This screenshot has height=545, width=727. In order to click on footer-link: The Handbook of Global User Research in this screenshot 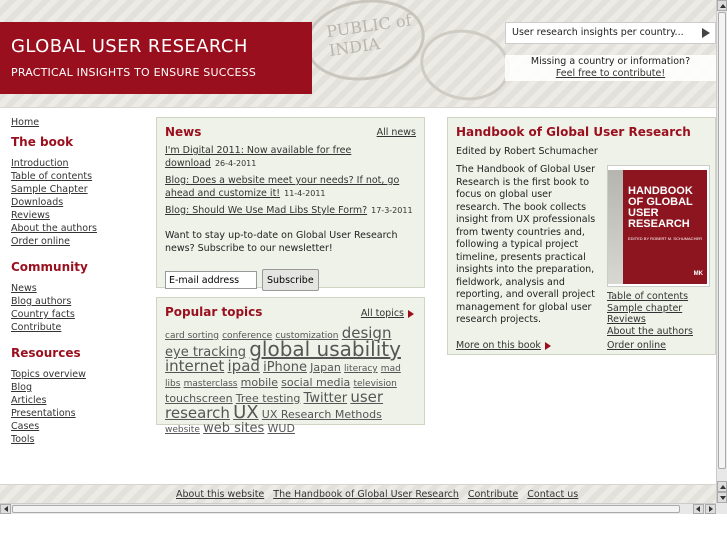, I will do `click(366, 494)`.